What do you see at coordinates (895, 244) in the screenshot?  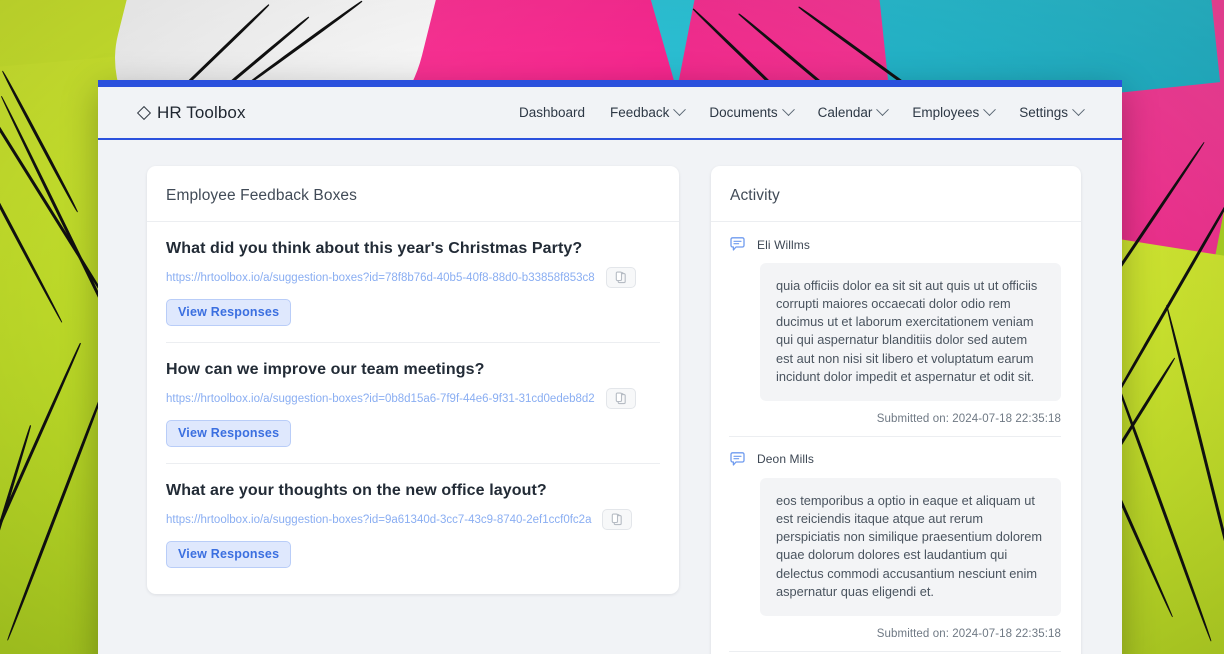 I see `activity-author-row: Eli Willms` at bounding box center [895, 244].